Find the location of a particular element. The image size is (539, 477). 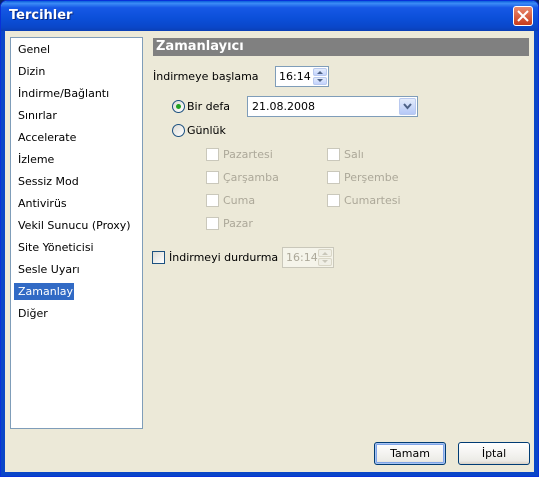

nav-item-other: Diğer is located at coordinates (72, 313).